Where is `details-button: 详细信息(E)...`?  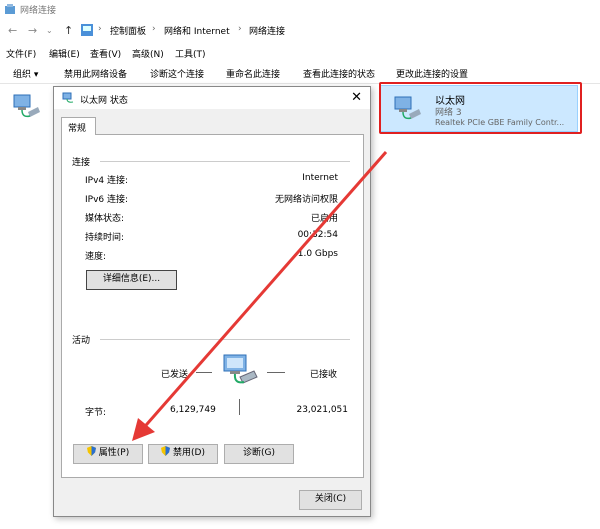 details-button: 详细信息(E)... is located at coordinates (131, 280).